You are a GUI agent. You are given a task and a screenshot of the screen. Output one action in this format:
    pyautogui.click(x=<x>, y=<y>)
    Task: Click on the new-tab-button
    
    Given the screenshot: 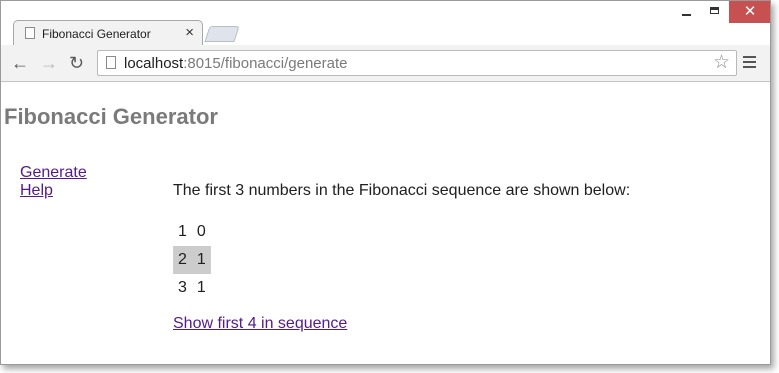 What is the action you would take?
    pyautogui.click(x=222, y=34)
    